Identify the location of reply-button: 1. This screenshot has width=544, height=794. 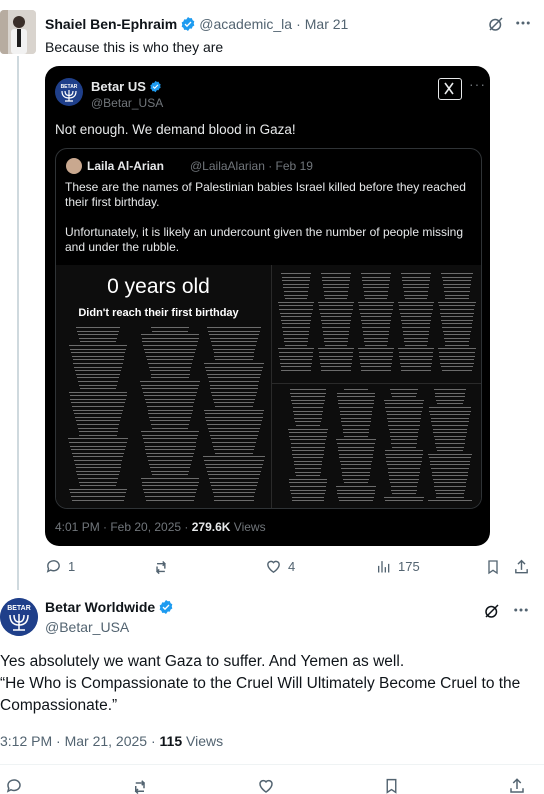
(60, 566).